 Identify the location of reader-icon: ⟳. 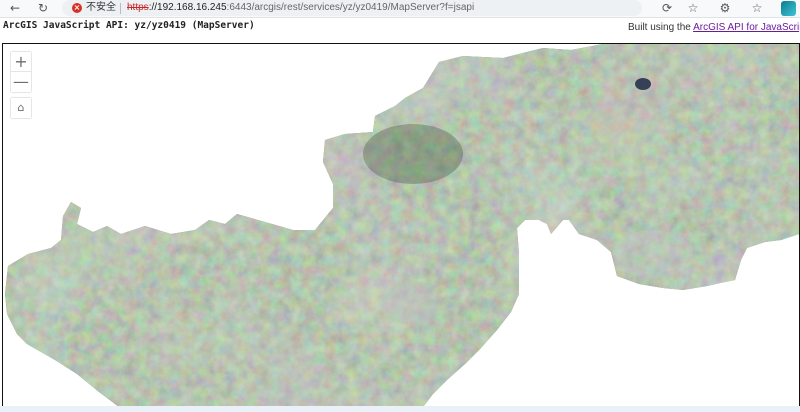
(667, 8).